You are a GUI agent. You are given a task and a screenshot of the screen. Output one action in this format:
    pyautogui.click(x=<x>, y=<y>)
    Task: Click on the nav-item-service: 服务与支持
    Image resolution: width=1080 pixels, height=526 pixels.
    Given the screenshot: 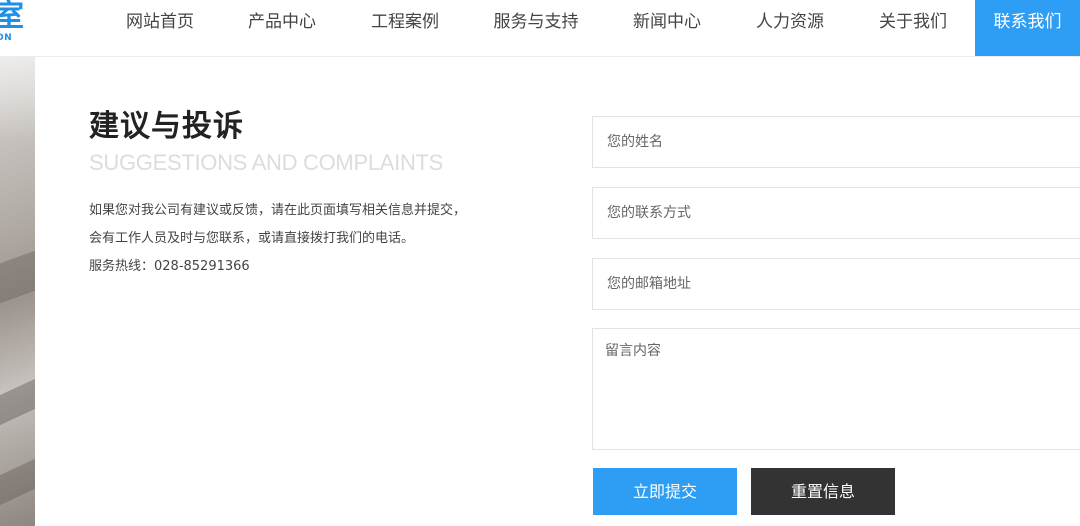 What is the action you would take?
    pyautogui.click(x=536, y=28)
    